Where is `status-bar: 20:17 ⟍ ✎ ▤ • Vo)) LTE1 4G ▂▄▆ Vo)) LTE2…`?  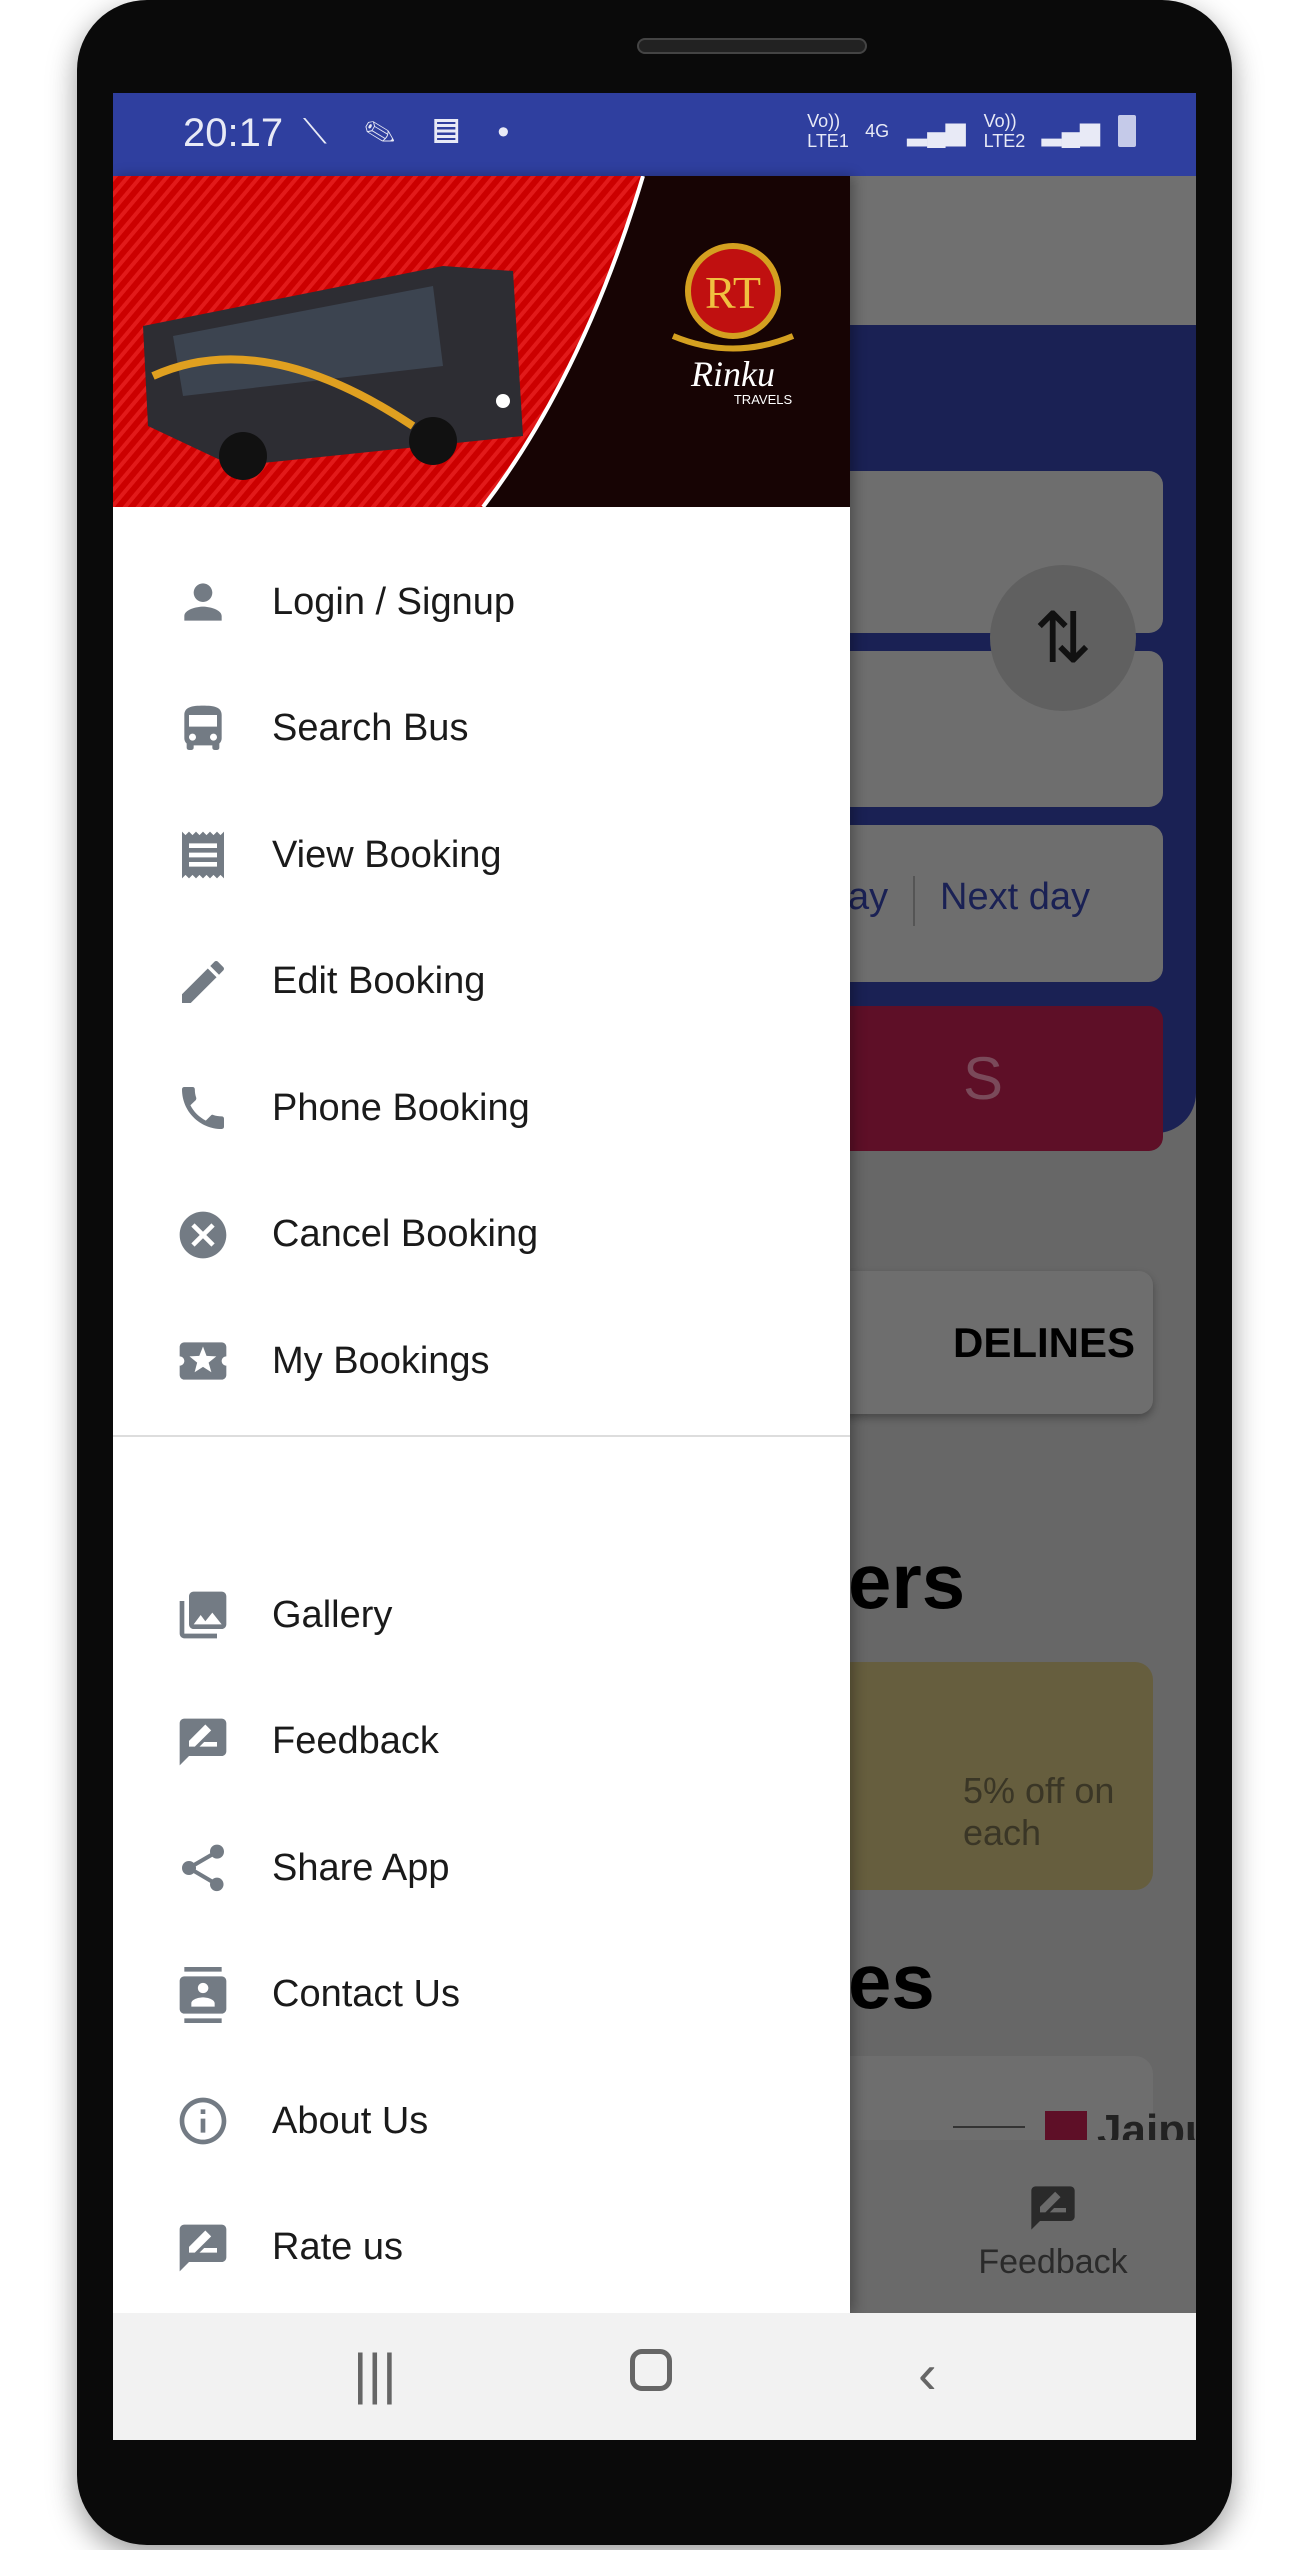 status-bar: 20:17 ⟍ ✎ ▤ • Vo)) LTE1 4G ▂▄▆ Vo)) LTE2… is located at coordinates (654, 134).